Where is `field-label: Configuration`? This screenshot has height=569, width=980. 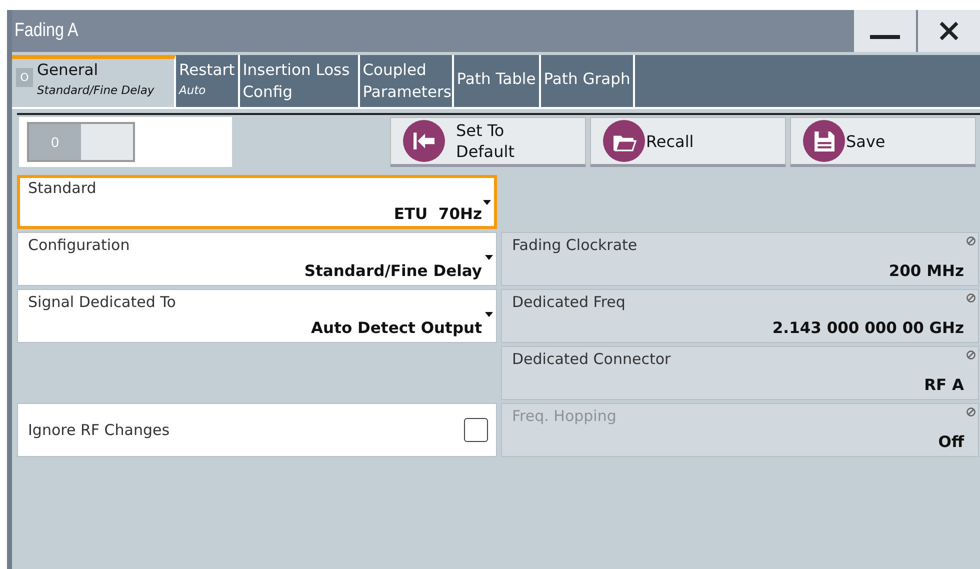 field-label: Configuration is located at coordinates (79, 245).